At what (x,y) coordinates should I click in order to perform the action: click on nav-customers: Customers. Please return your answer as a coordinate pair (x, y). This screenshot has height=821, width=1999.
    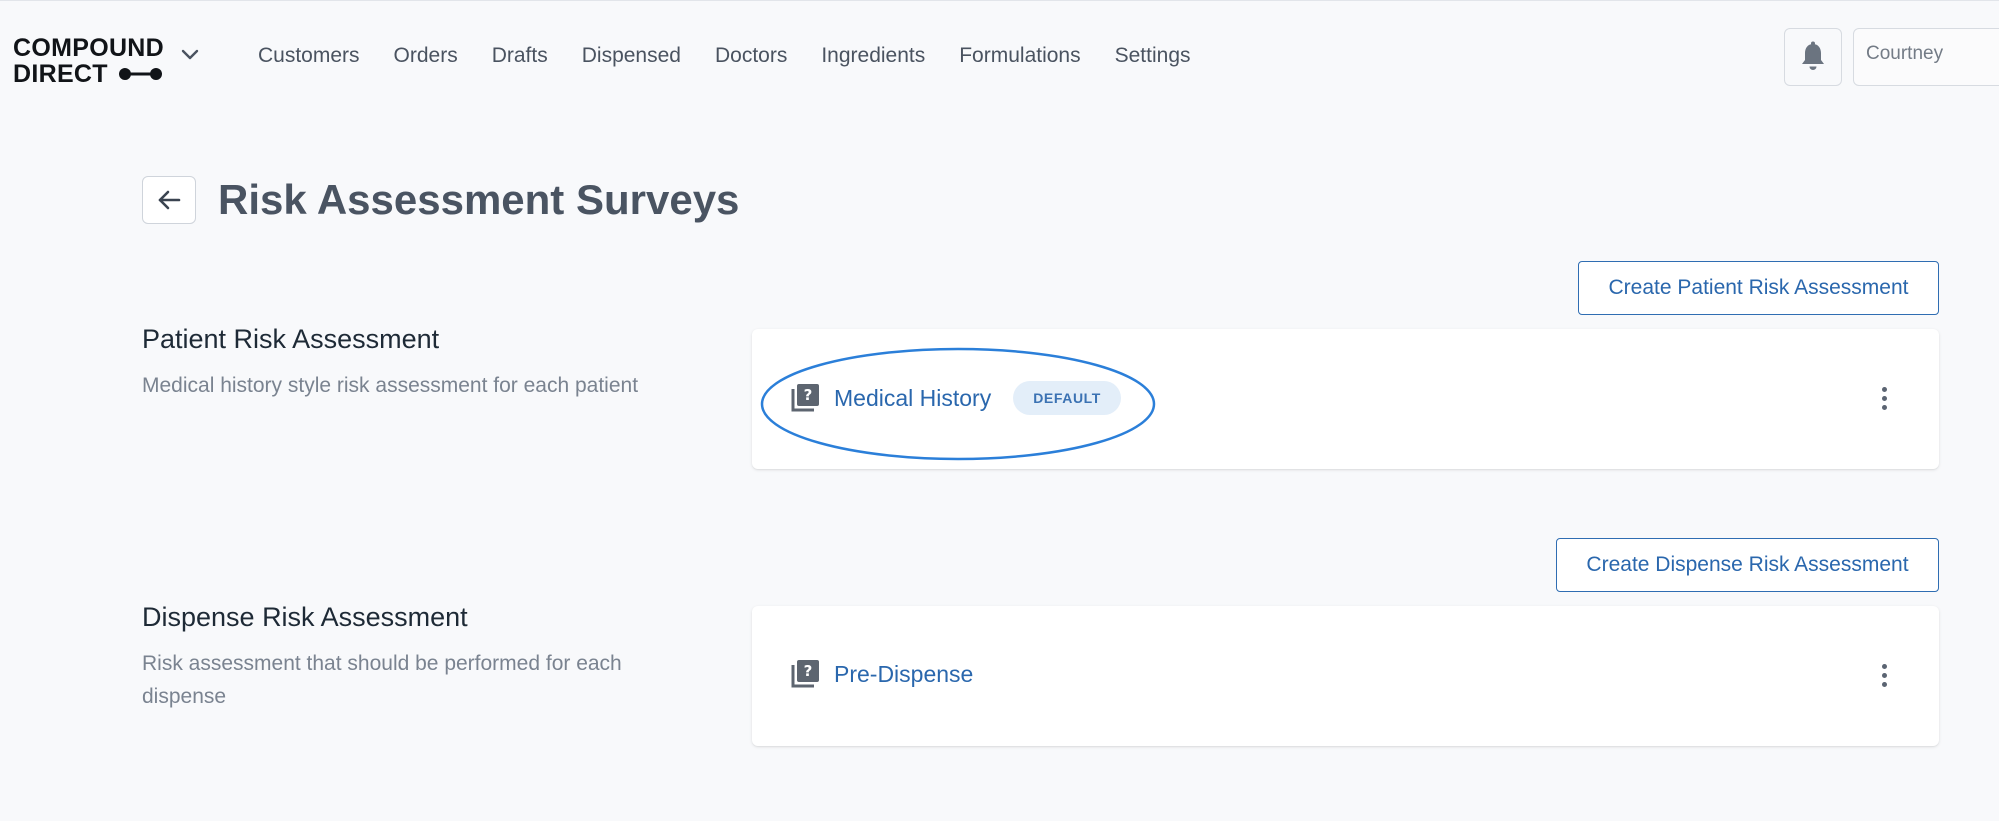
    Looking at the image, I should click on (309, 56).